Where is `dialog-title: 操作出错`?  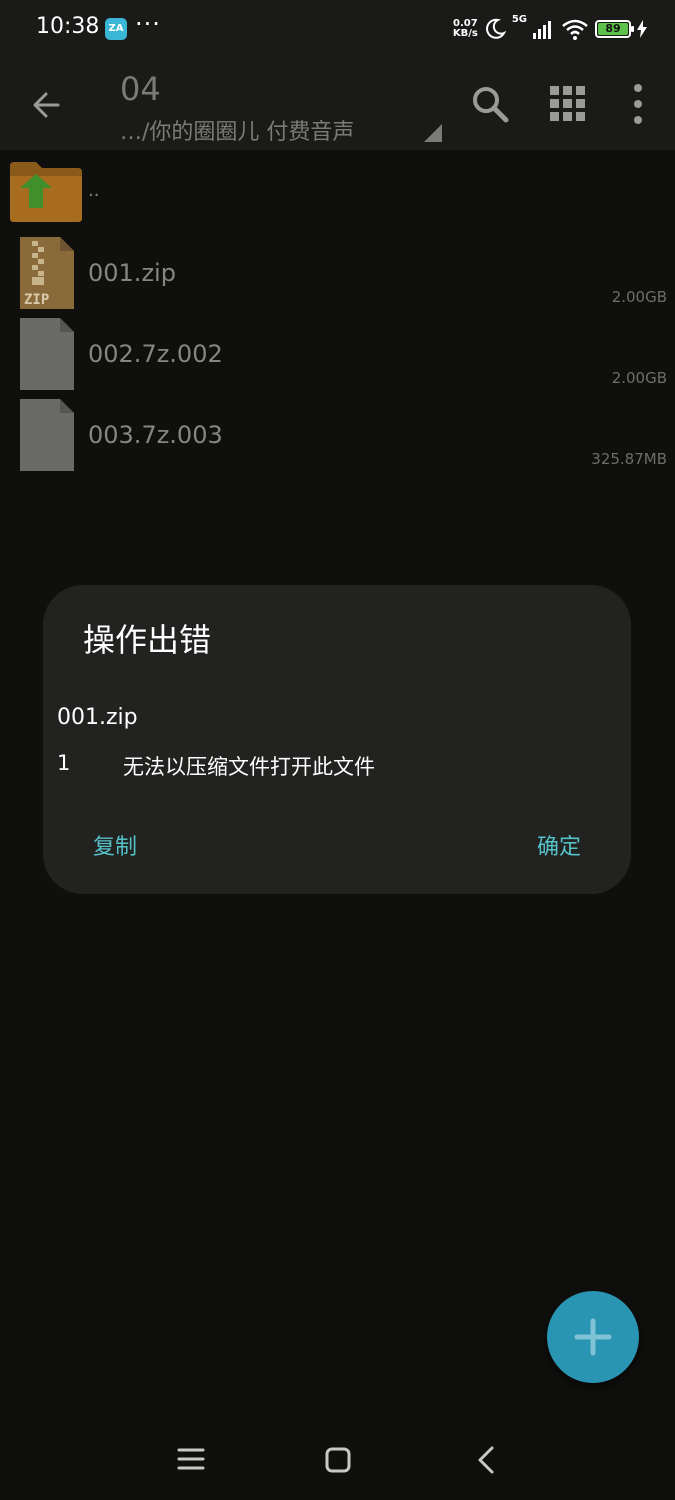
dialog-title: 操作出错 is located at coordinates (147, 640).